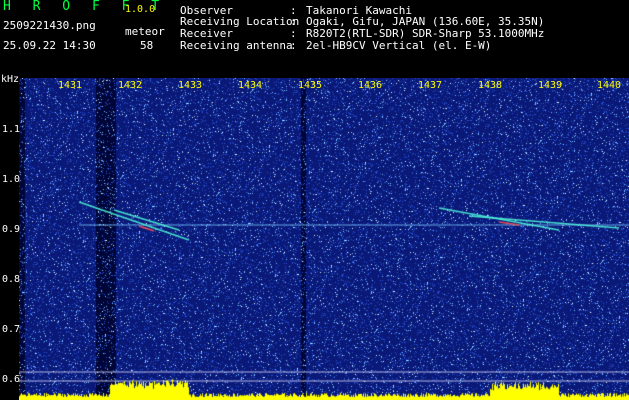 The image size is (629, 400). What do you see at coordinates (49, 45) in the screenshot?
I see `datetime-label: 25.09.22 14:30` at bounding box center [49, 45].